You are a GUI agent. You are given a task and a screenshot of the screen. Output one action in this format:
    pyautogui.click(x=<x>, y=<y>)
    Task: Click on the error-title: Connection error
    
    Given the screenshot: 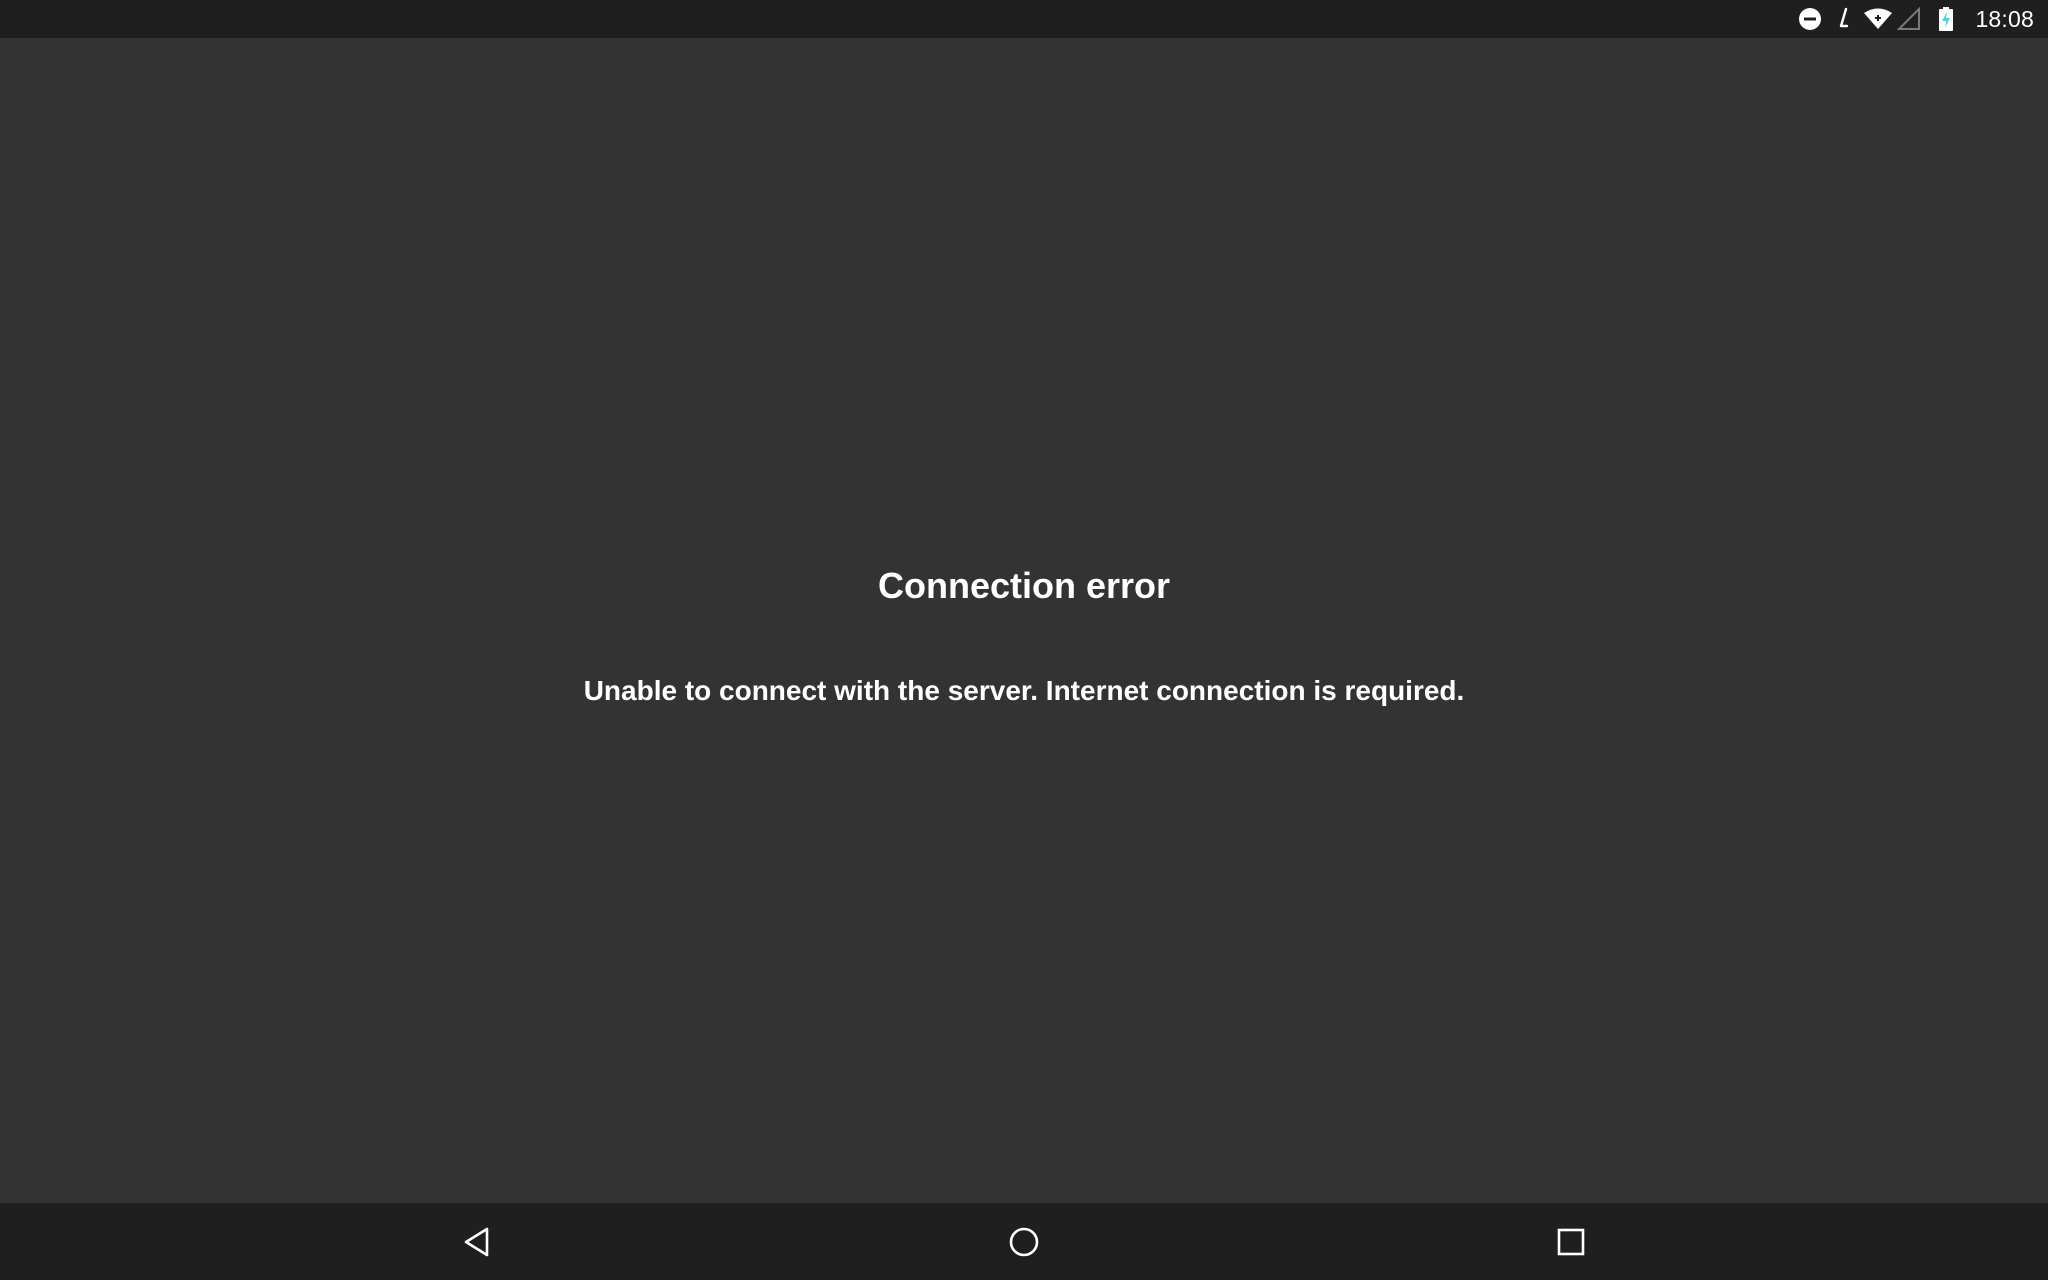 What is the action you would take?
    pyautogui.click(x=1024, y=585)
    